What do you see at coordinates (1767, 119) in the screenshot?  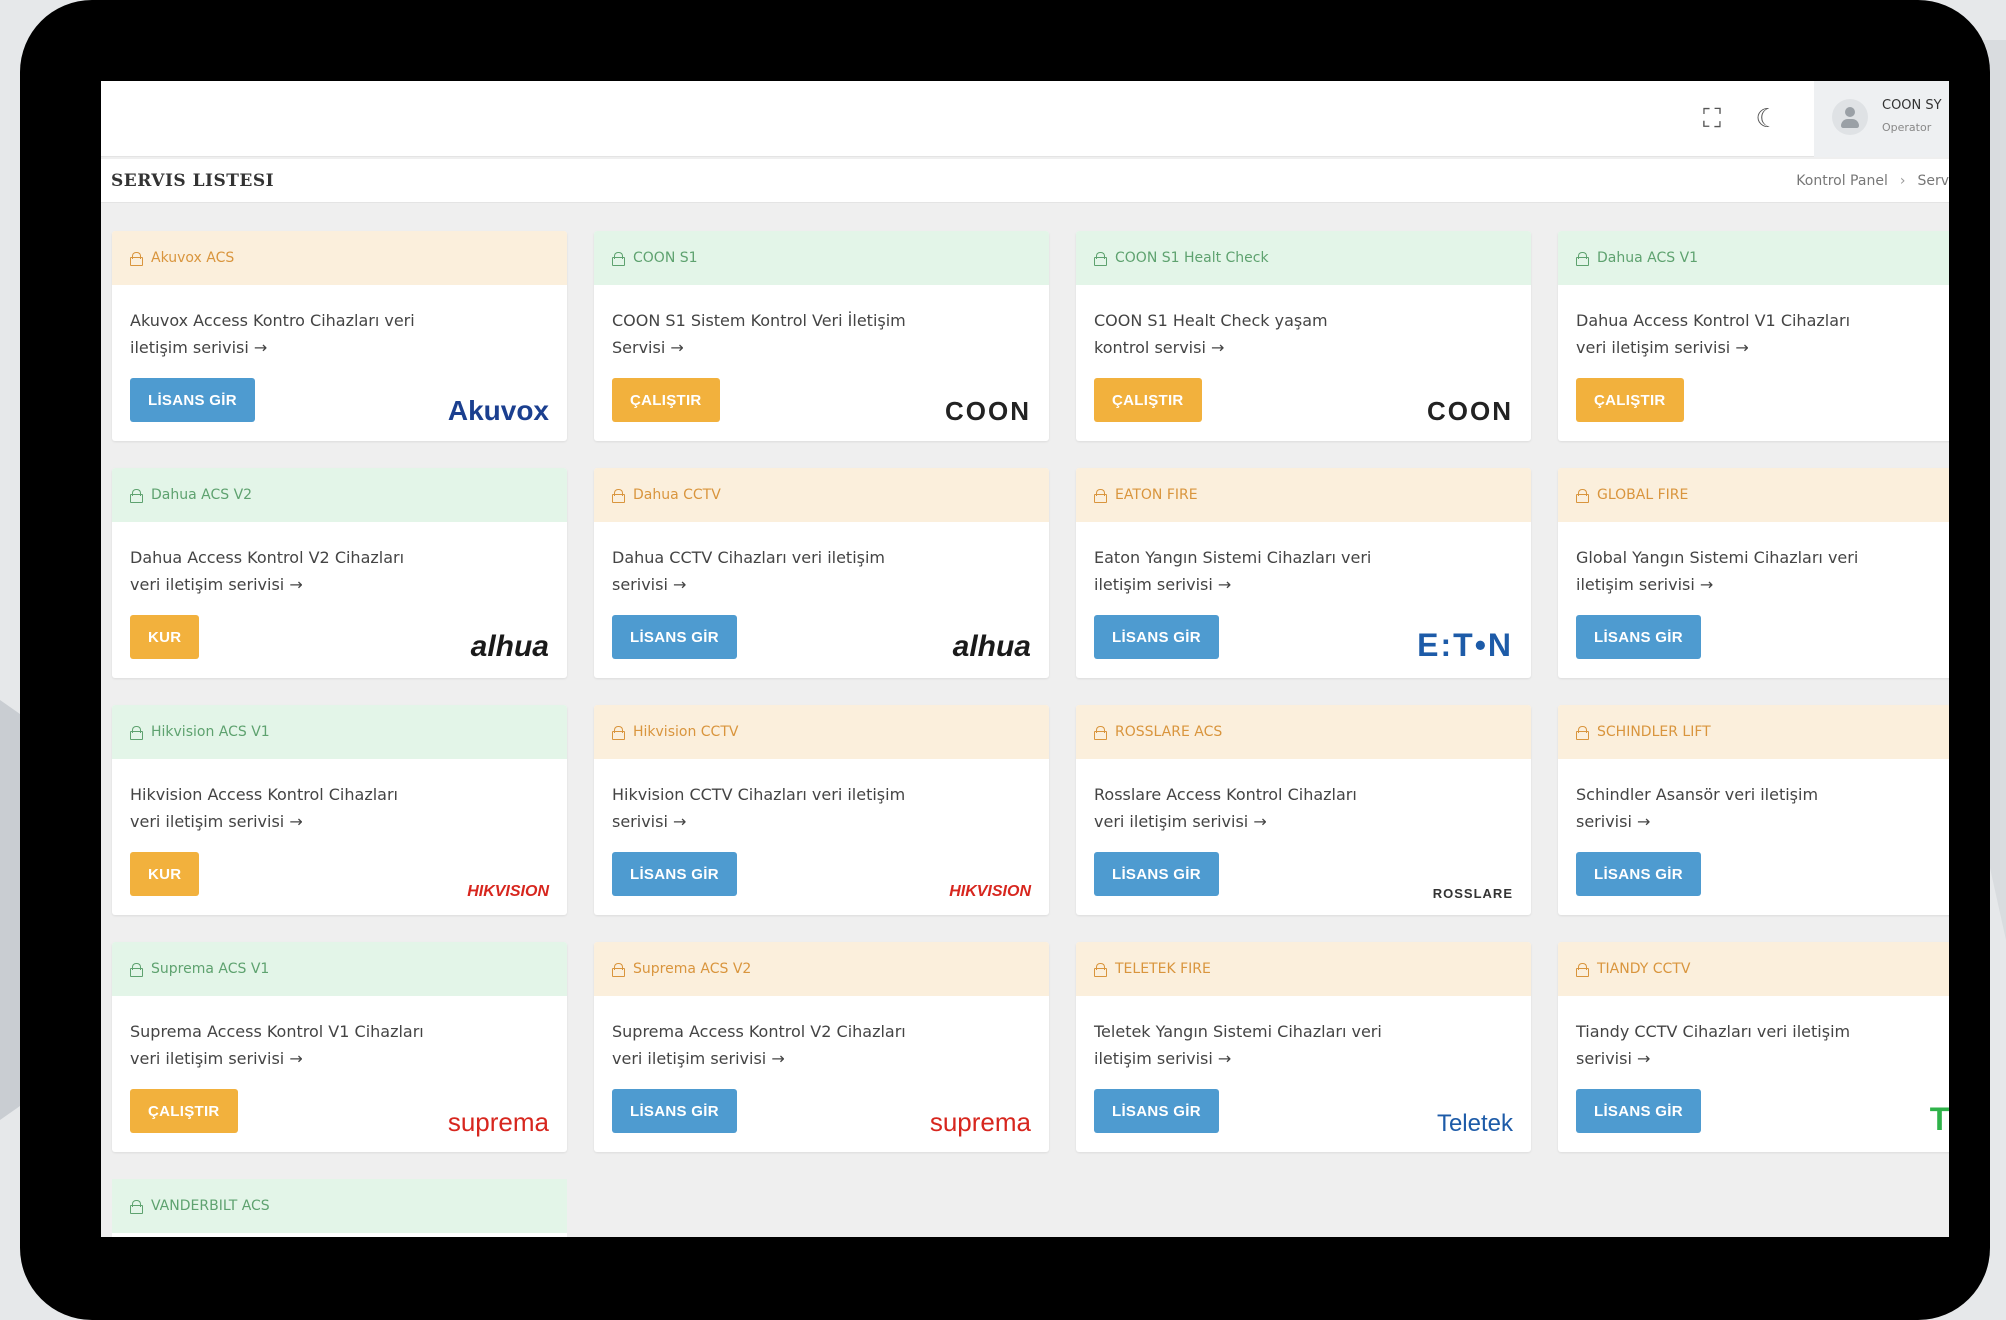 I see `moon-icon: ☾` at bounding box center [1767, 119].